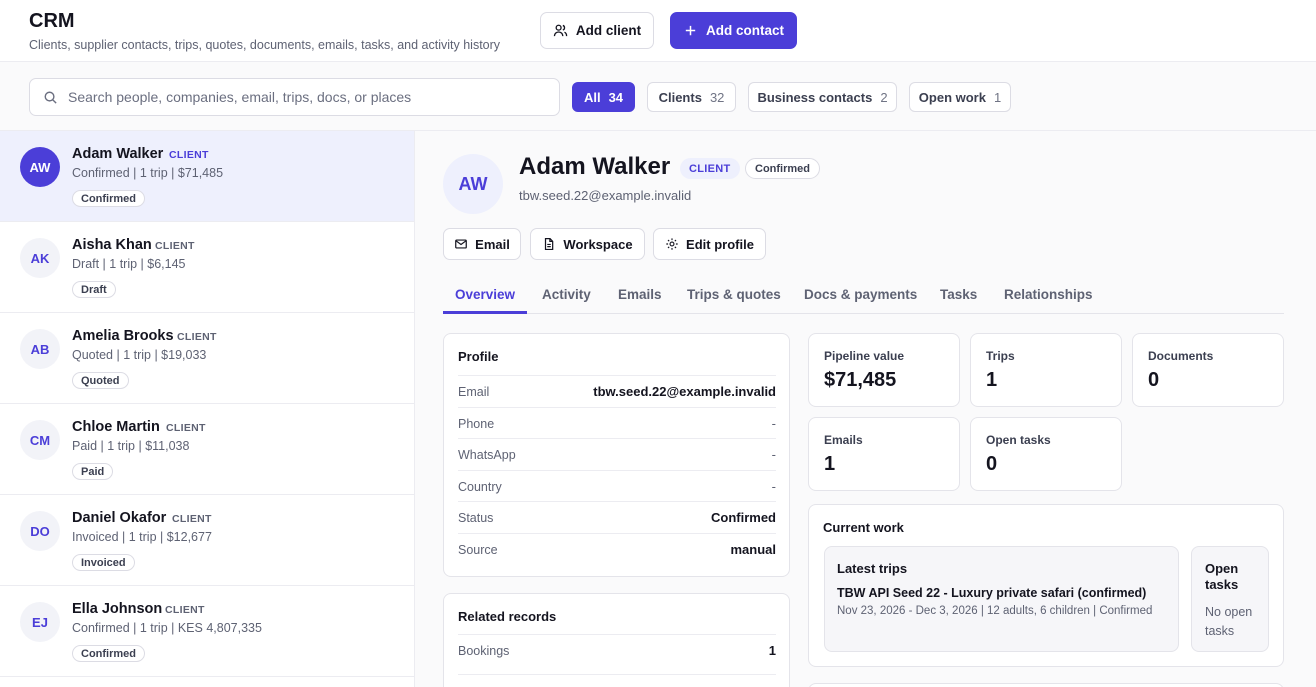 The image size is (1316, 687). What do you see at coordinates (1000, 356) in the screenshot?
I see `stat-label: Trips` at bounding box center [1000, 356].